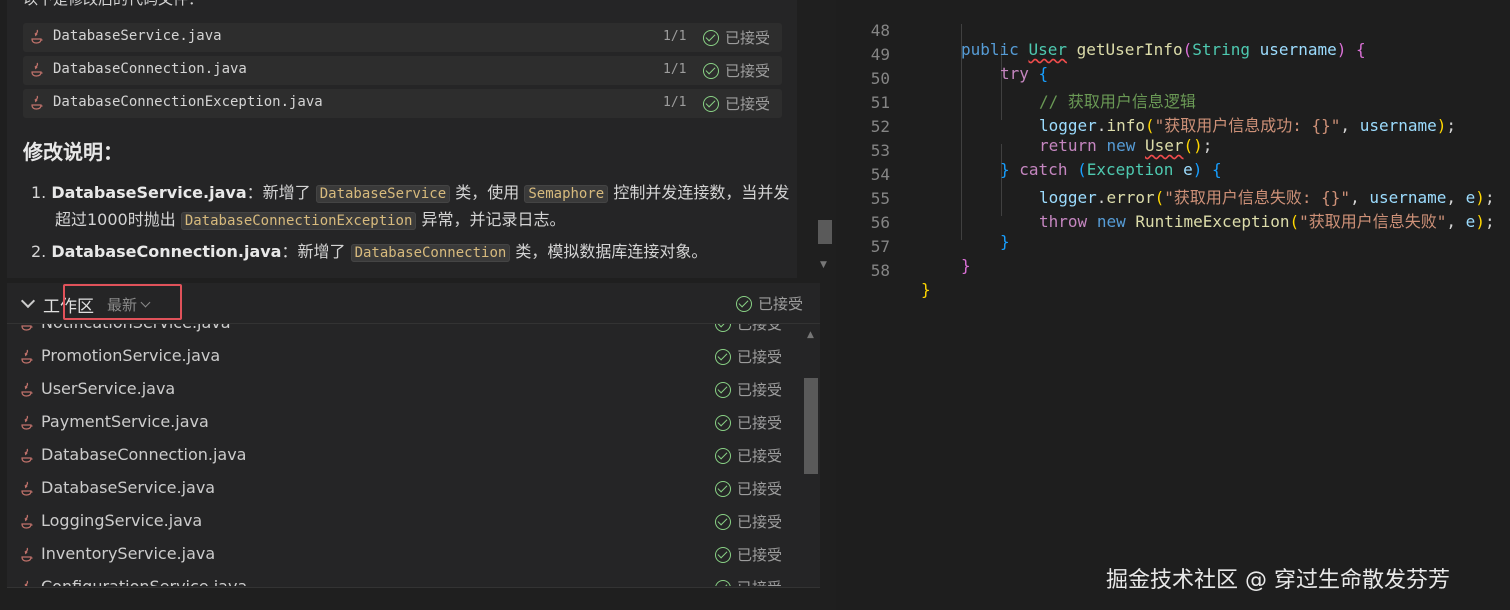  I want to click on item-text: 类，使用, so click(487, 192).